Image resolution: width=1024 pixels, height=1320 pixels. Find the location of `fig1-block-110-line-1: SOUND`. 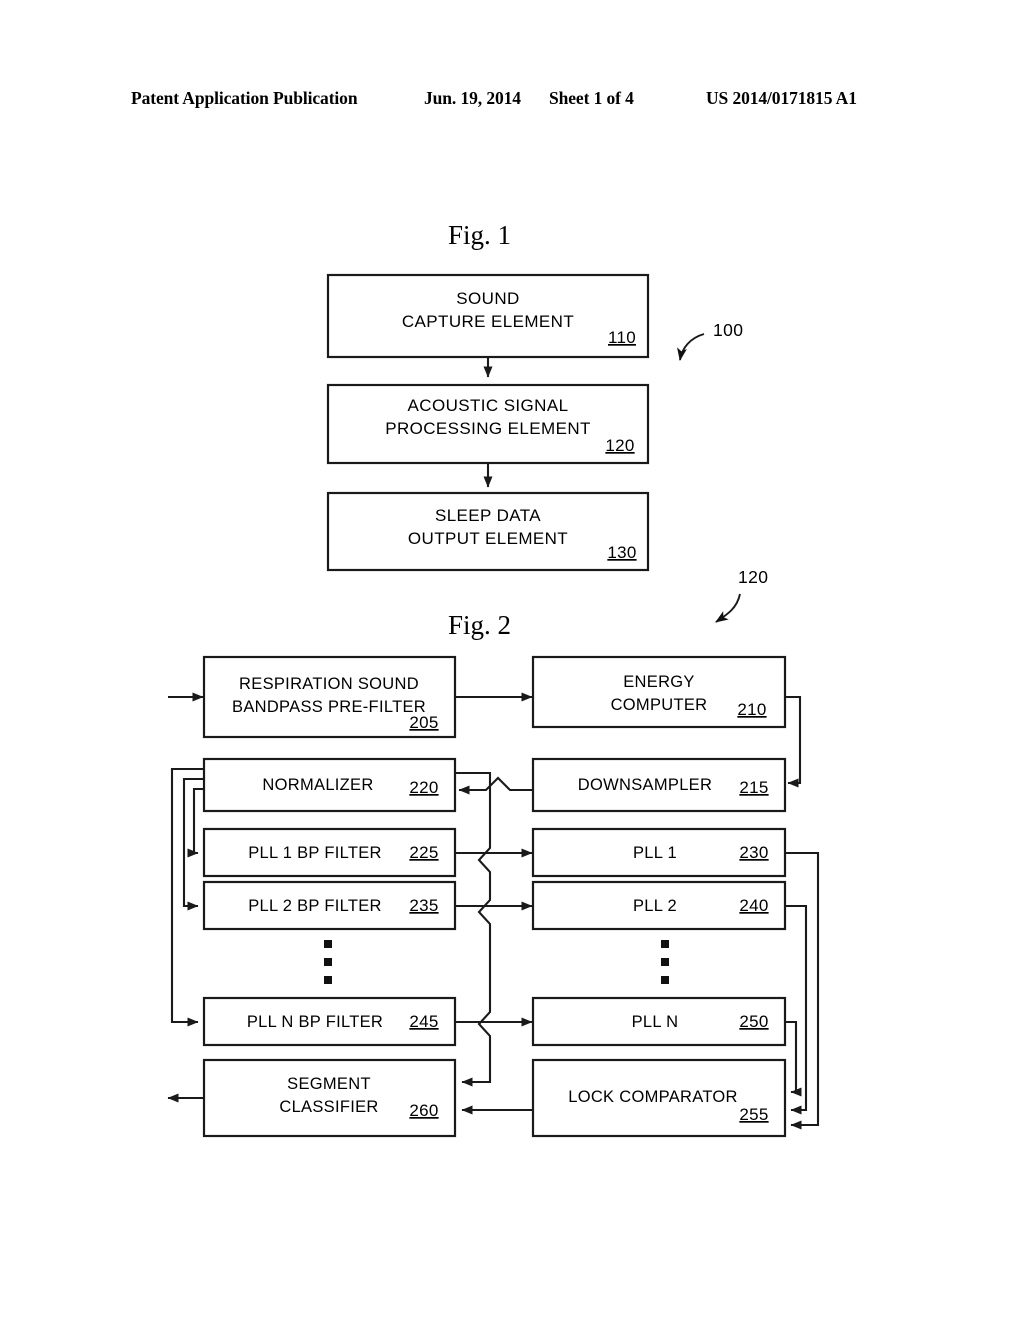

fig1-block-110-line-1: SOUND is located at coordinates (487, 298).